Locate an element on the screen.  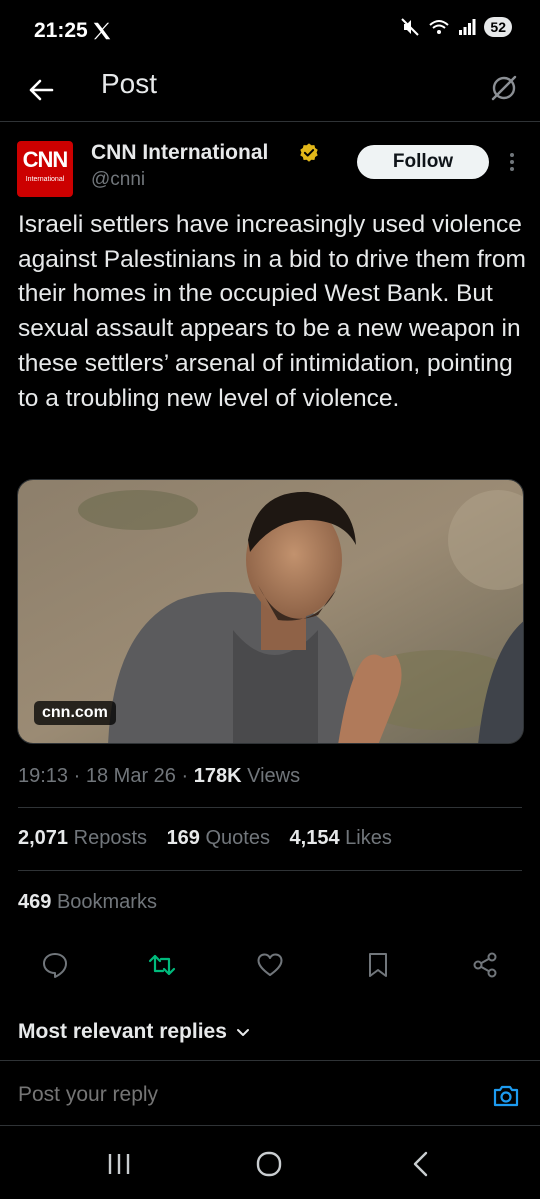
grok-icon is located at coordinates (504, 88).